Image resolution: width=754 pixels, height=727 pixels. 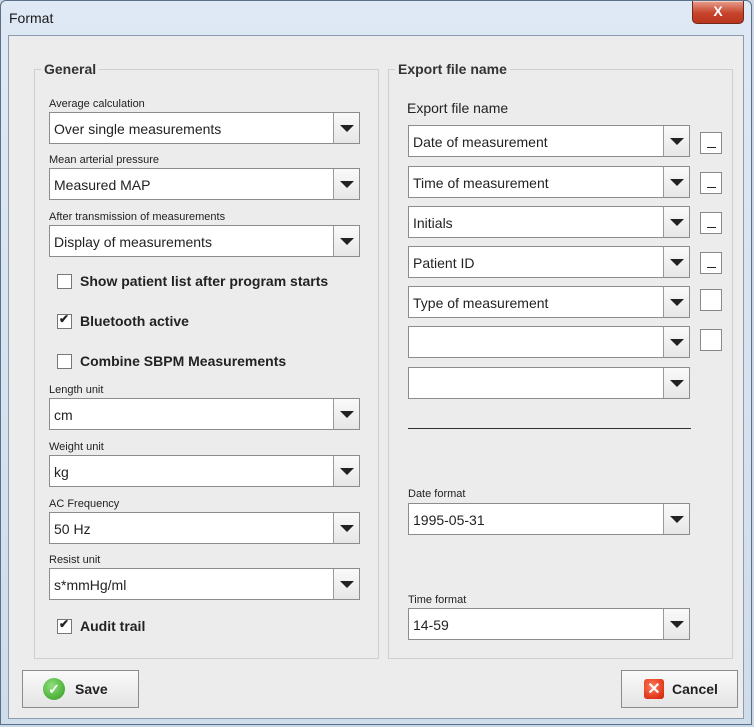 What do you see at coordinates (137, 217) in the screenshot?
I see `after-label: After transmission of measurements` at bounding box center [137, 217].